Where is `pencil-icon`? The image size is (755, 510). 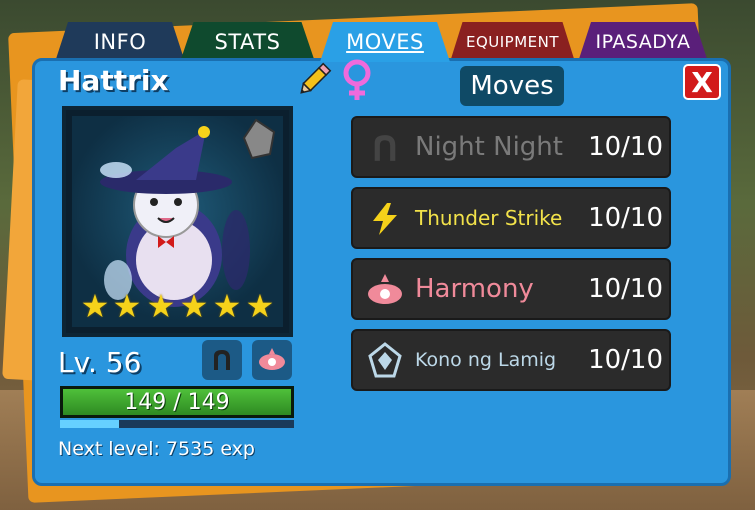 pencil-icon is located at coordinates (314, 80).